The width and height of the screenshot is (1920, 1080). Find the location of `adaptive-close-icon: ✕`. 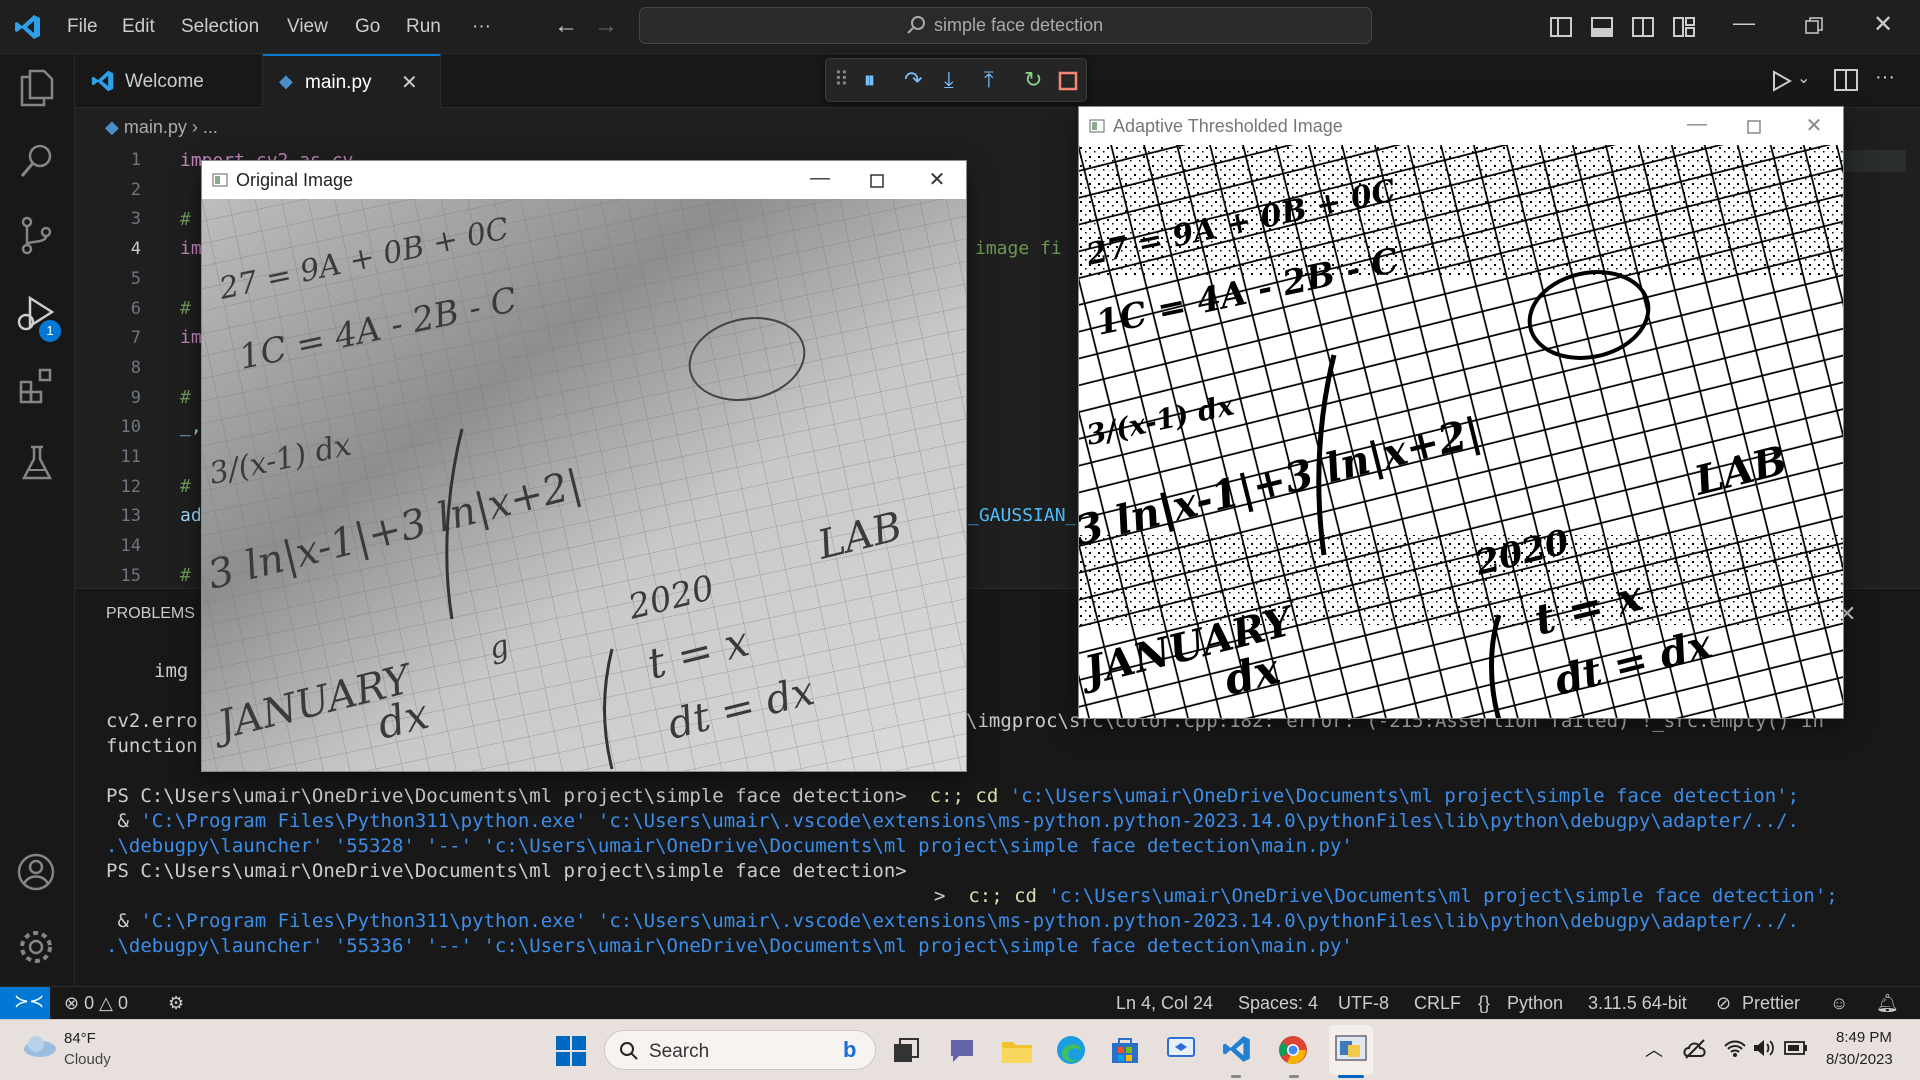

adaptive-close-icon: ✕ is located at coordinates (1814, 125).